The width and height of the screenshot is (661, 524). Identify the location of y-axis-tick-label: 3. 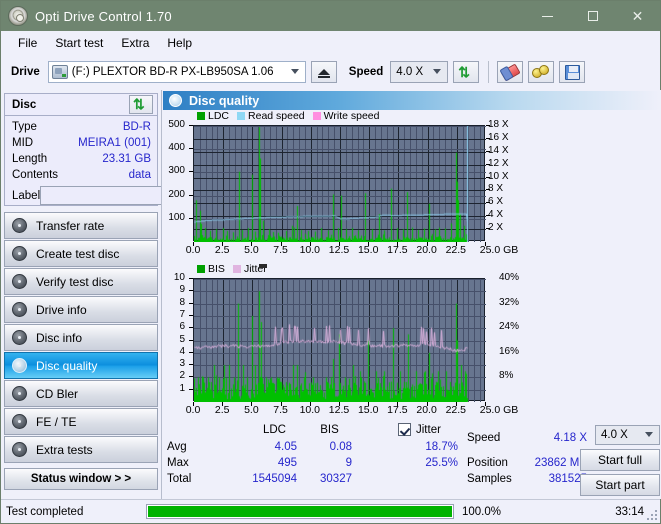
(182, 364).